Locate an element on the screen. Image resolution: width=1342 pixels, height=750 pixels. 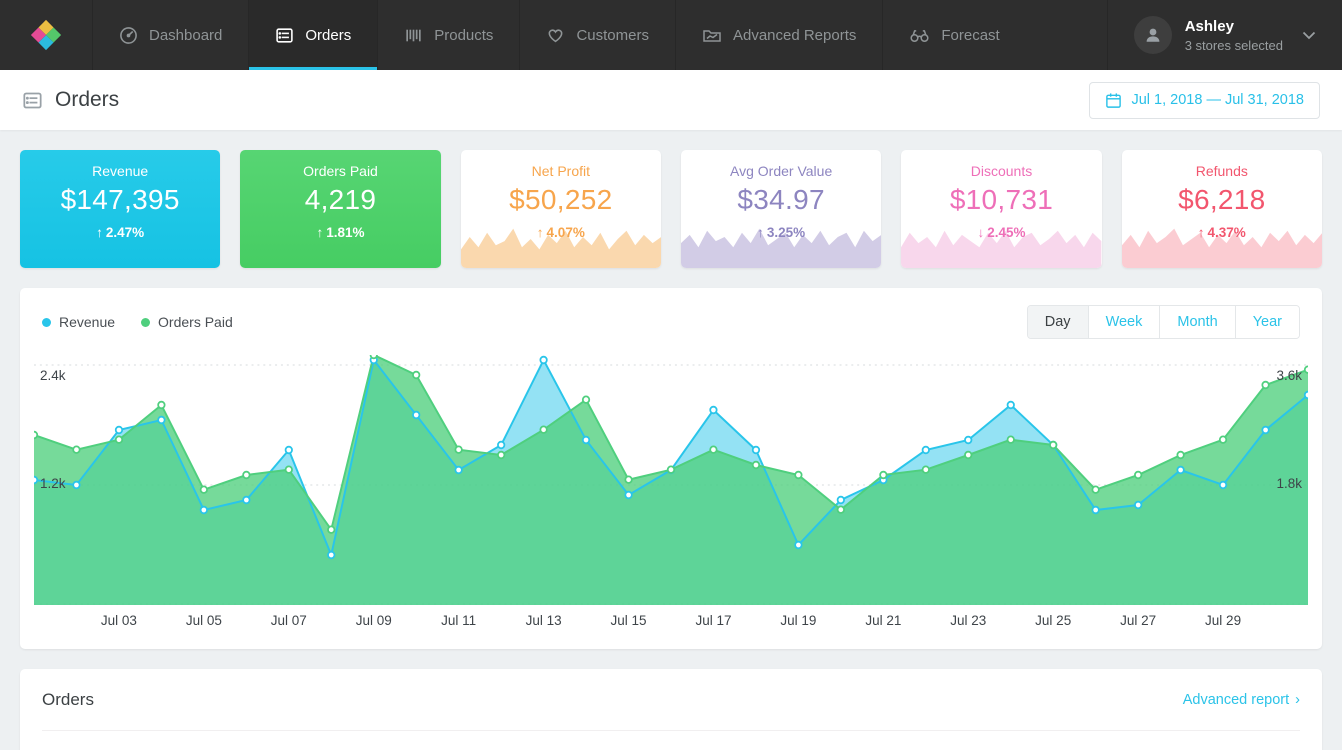
nav-label-dashboard: Dashboard is located at coordinates (186, 35).